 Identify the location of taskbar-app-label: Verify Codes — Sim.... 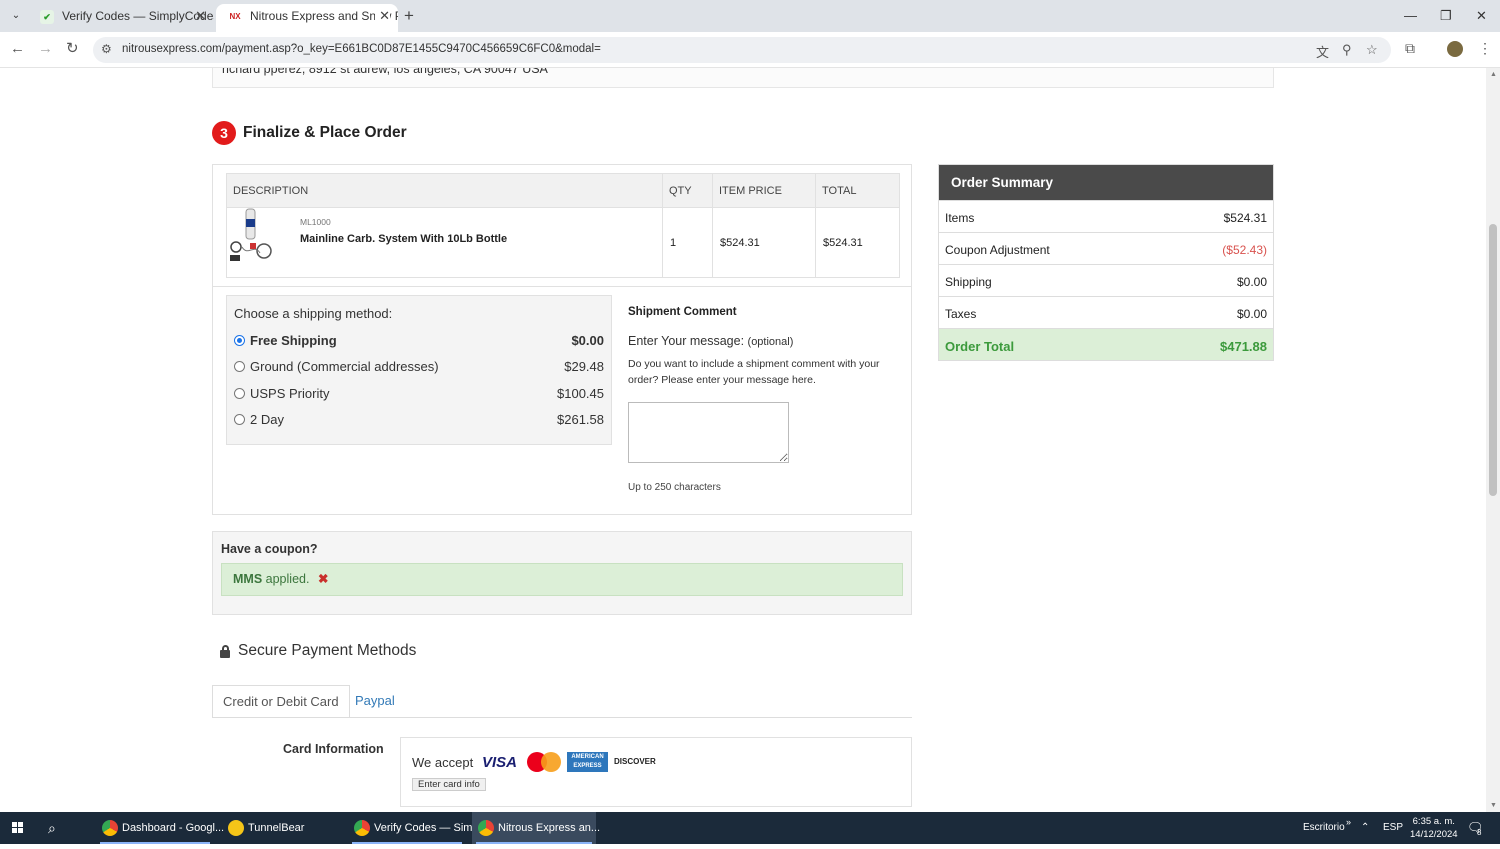
(428, 828).